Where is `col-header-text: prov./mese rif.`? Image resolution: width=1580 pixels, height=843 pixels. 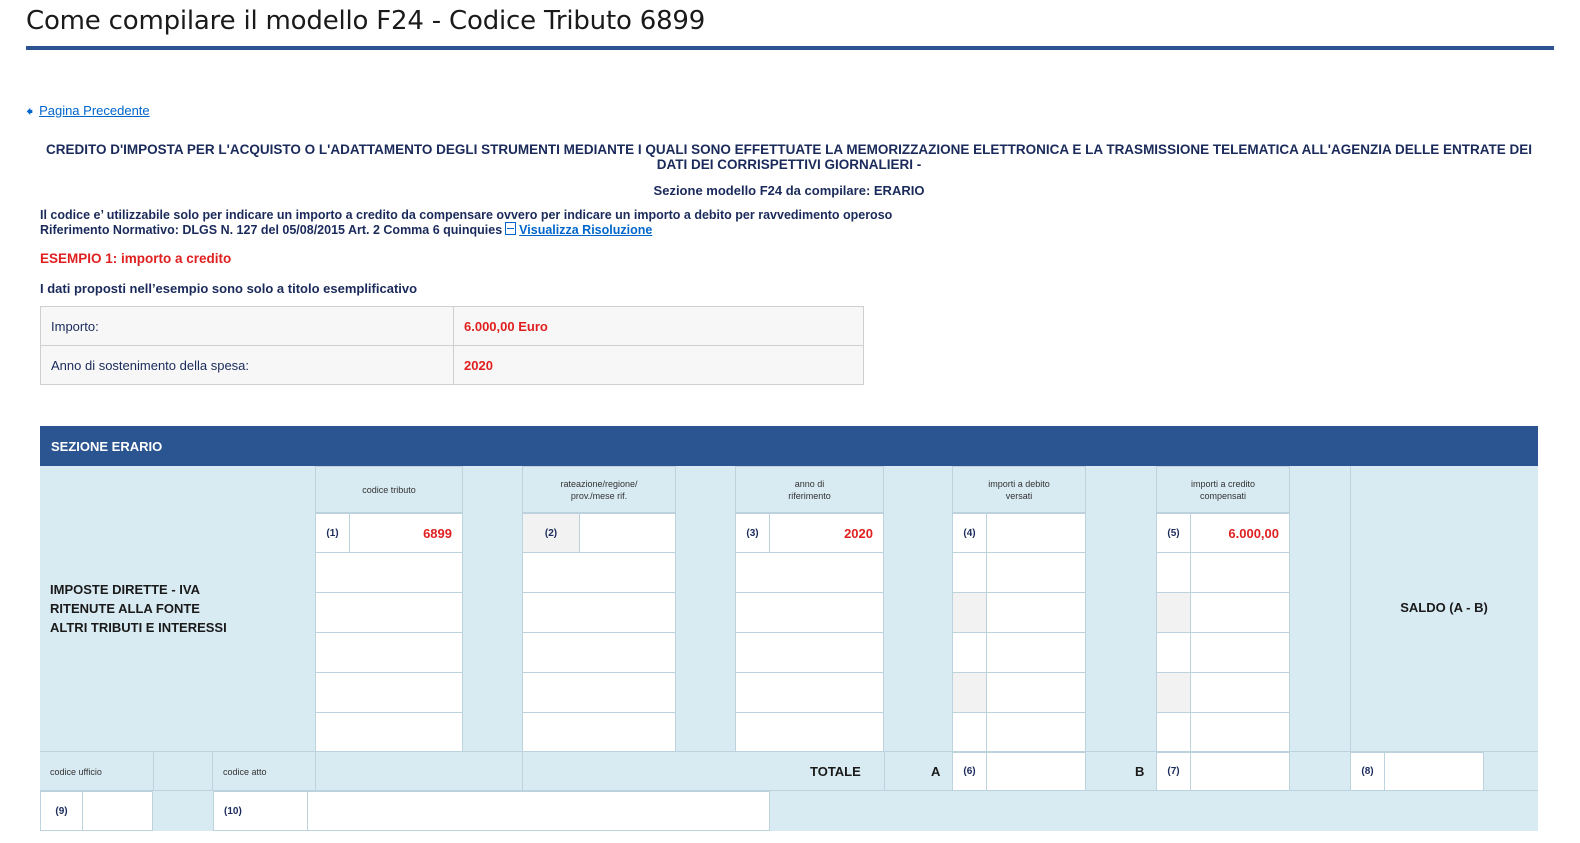
col-header-text: prov./mese rif. is located at coordinates (599, 495).